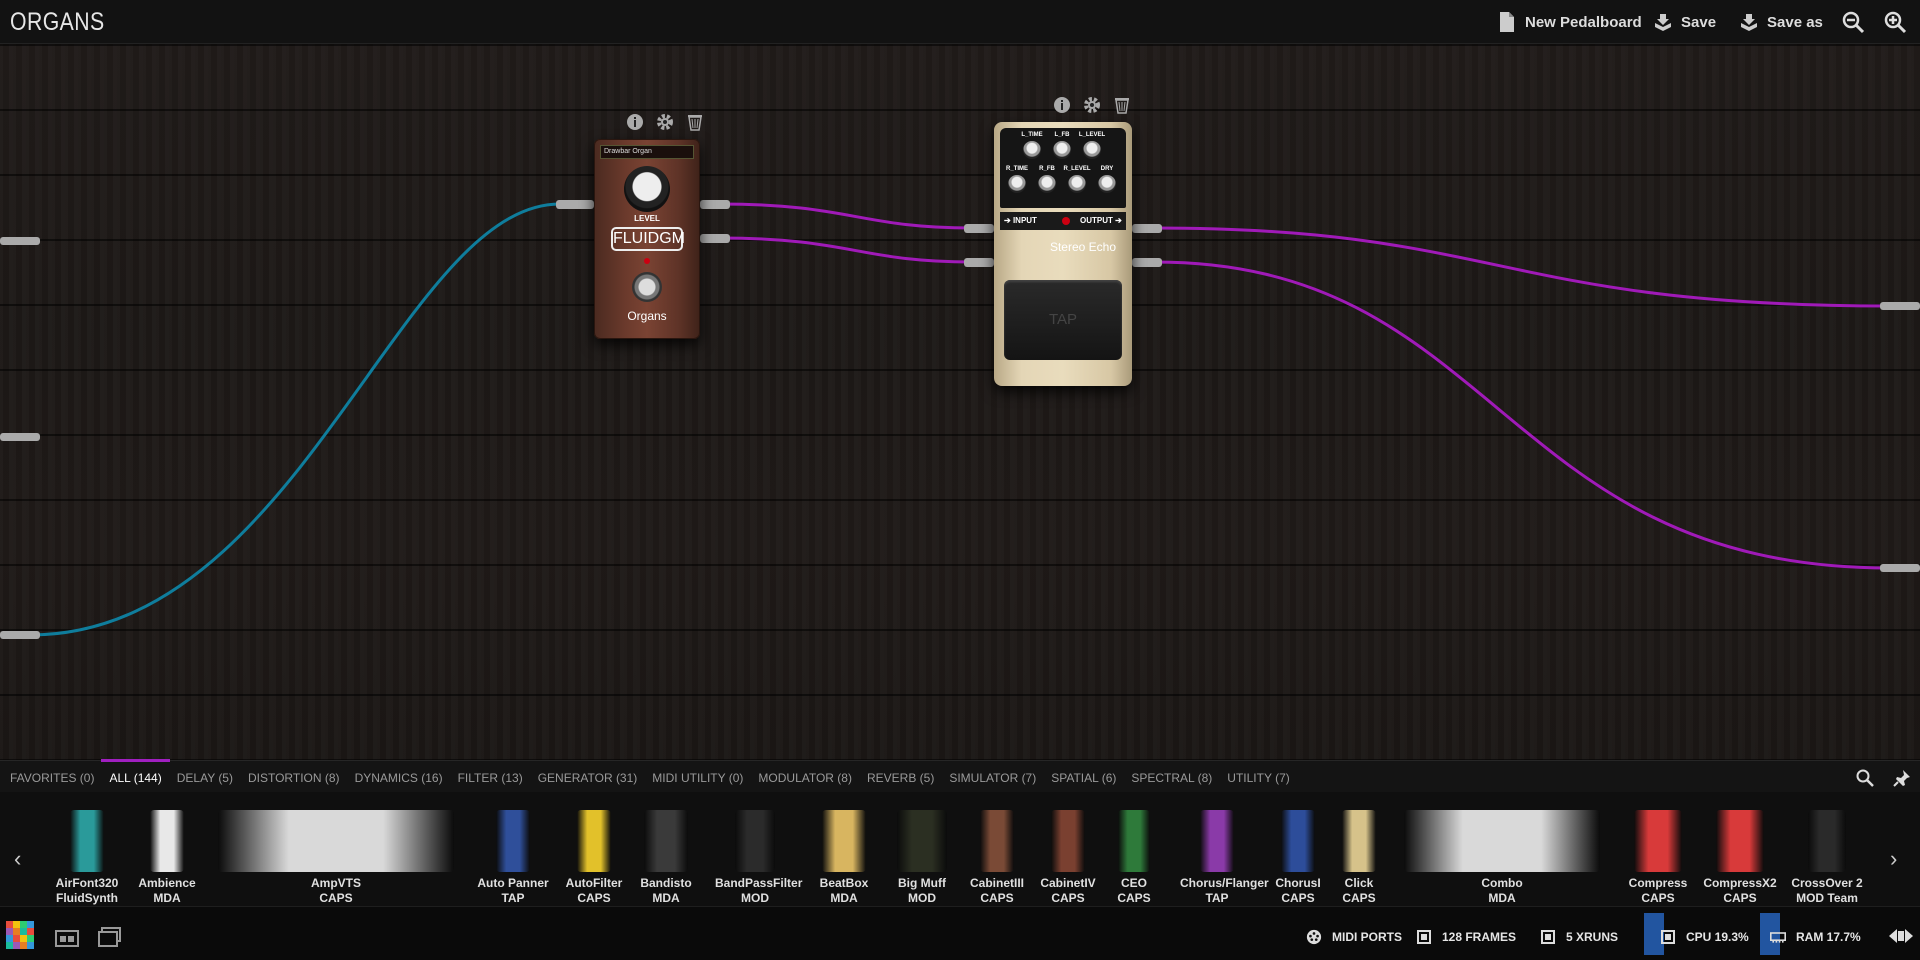 The width and height of the screenshot is (1920, 960). What do you see at coordinates (1827, 898) in the screenshot?
I see `plugin-brand: MOD Team` at bounding box center [1827, 898].